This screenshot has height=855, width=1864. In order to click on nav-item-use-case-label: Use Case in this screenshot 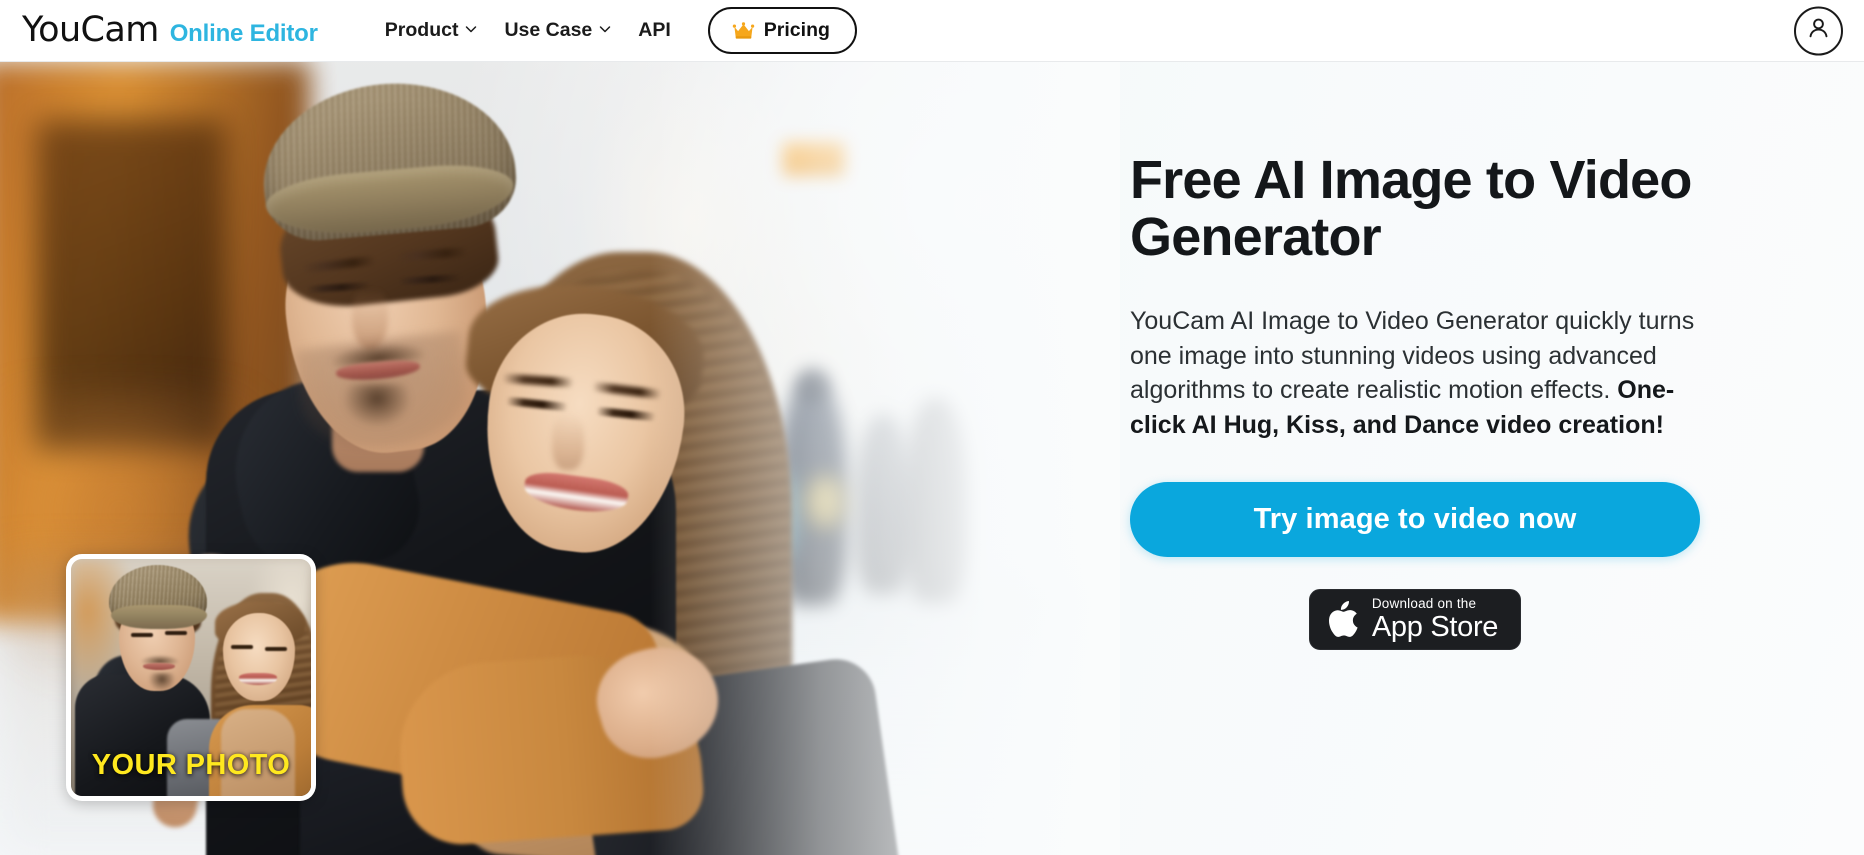, I will do `click(548, 30)`.